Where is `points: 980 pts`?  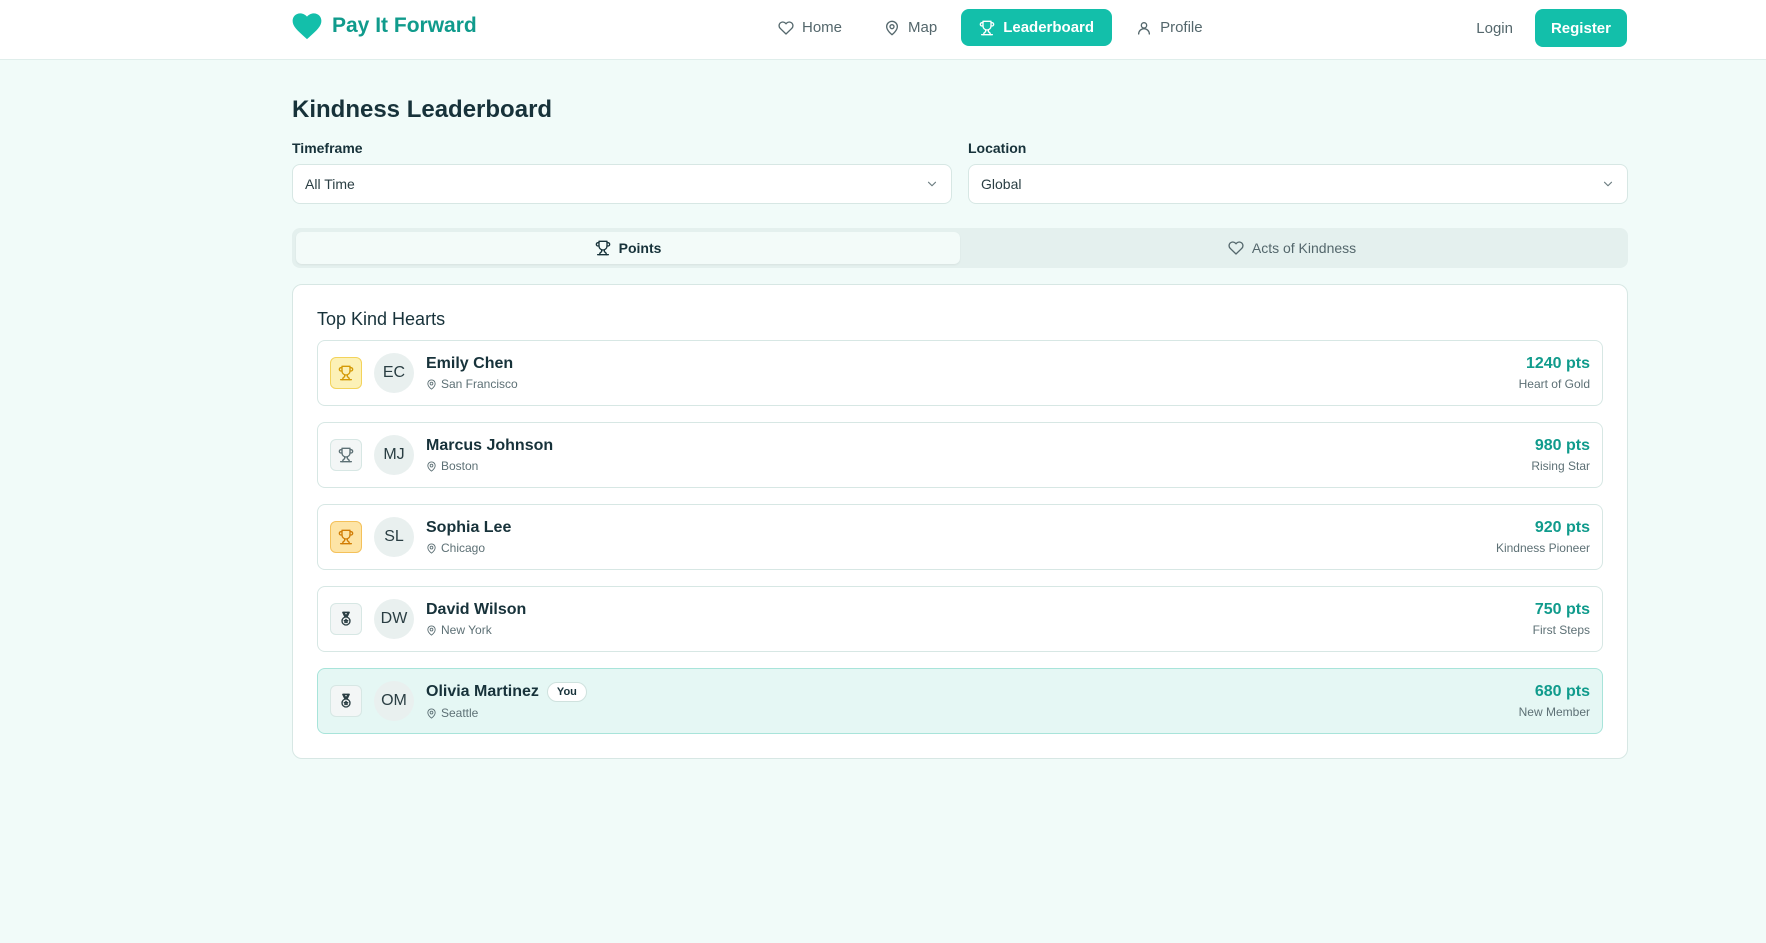 points: 980 pts is located at coordinates (1562, 445).